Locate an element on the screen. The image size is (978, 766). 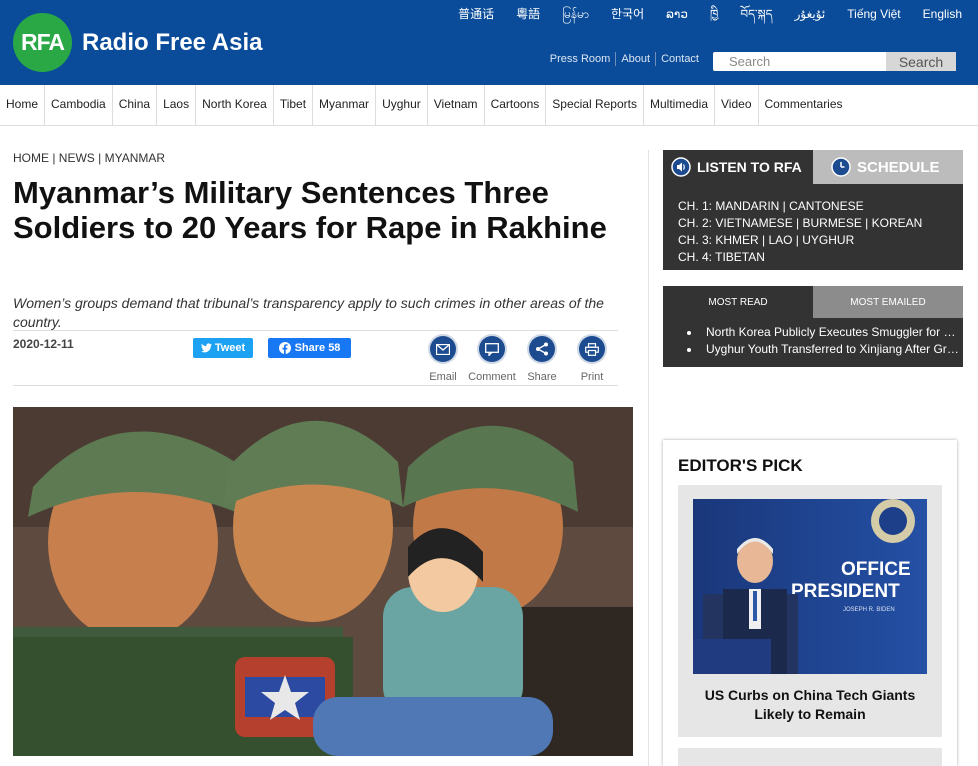
tweet-button: Tweet is located at coordinates (223, 348).